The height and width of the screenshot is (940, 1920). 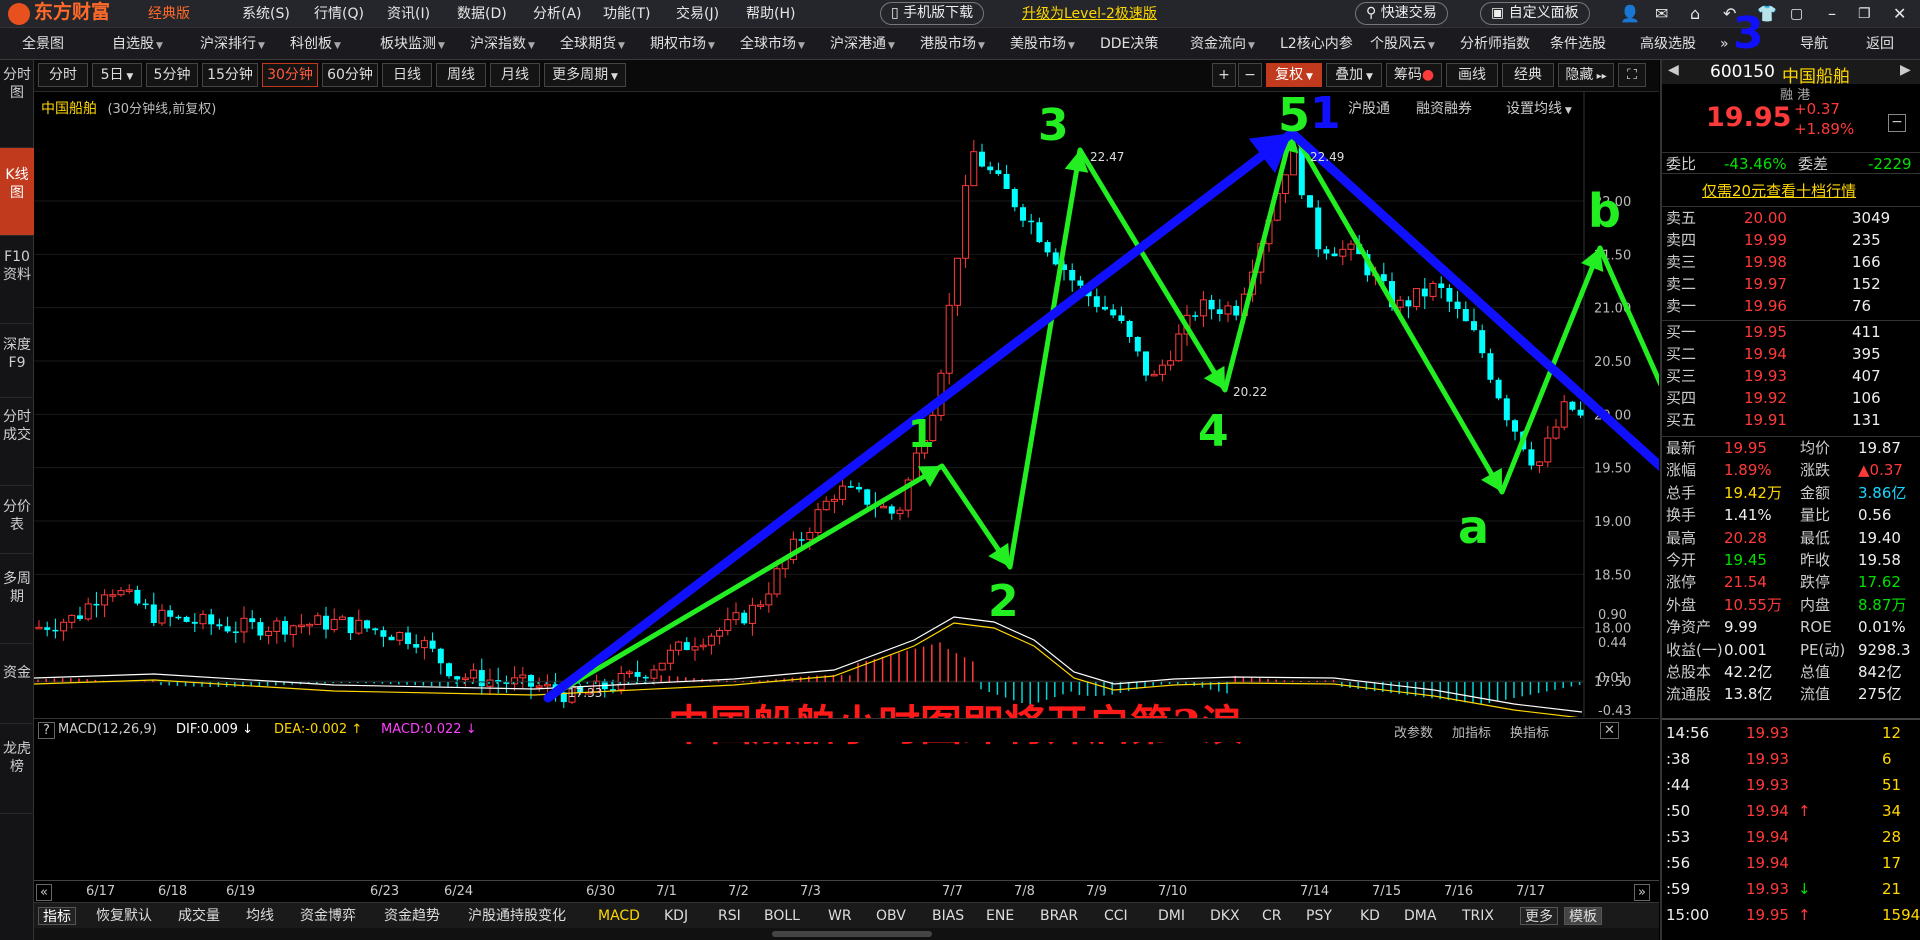 What do you see at coordinates (1402, 44) in the screenshot?
I see `menu-stock-risk: 个股风云 ▼` at bounding box center [1402, 44].